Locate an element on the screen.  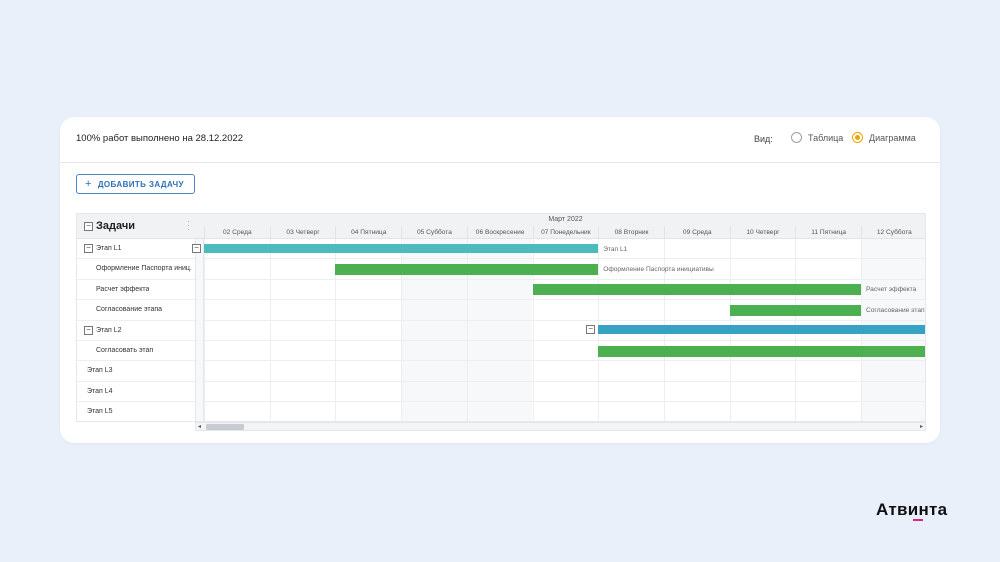
task-row: Этап L4 is located at coordinates (136, 392).